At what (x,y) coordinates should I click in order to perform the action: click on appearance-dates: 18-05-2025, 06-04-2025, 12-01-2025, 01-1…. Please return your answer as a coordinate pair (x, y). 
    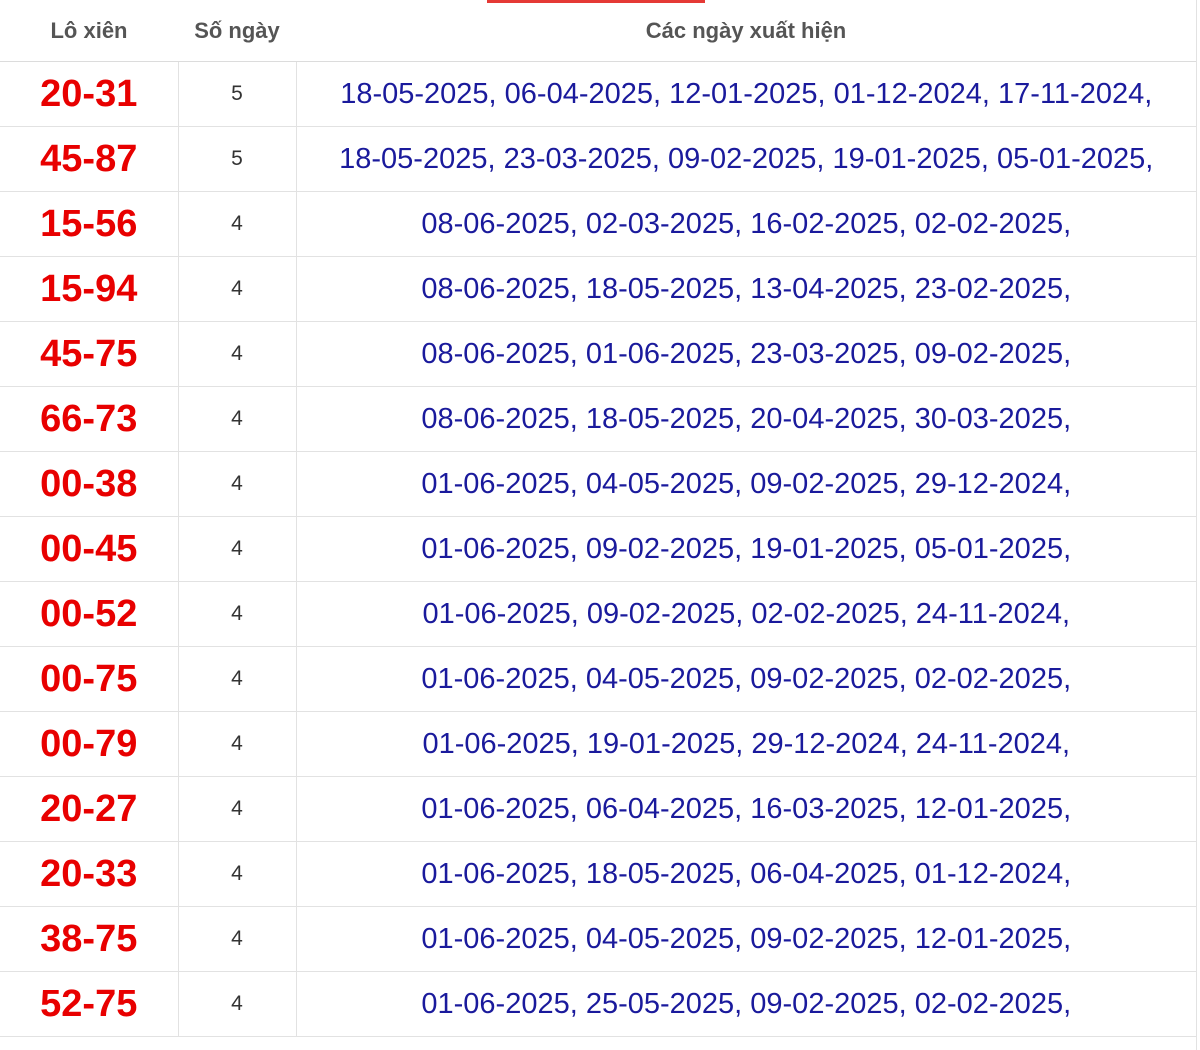
    Looking at the image, I should click on (745, 94).